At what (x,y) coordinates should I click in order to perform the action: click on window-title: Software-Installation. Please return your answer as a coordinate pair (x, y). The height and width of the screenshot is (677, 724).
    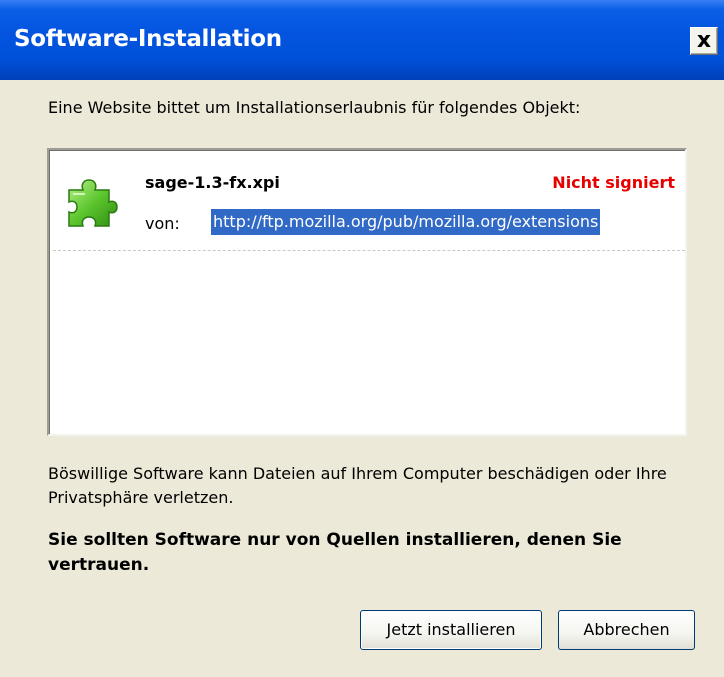
    Looking at the image, I should click on (148, 39).